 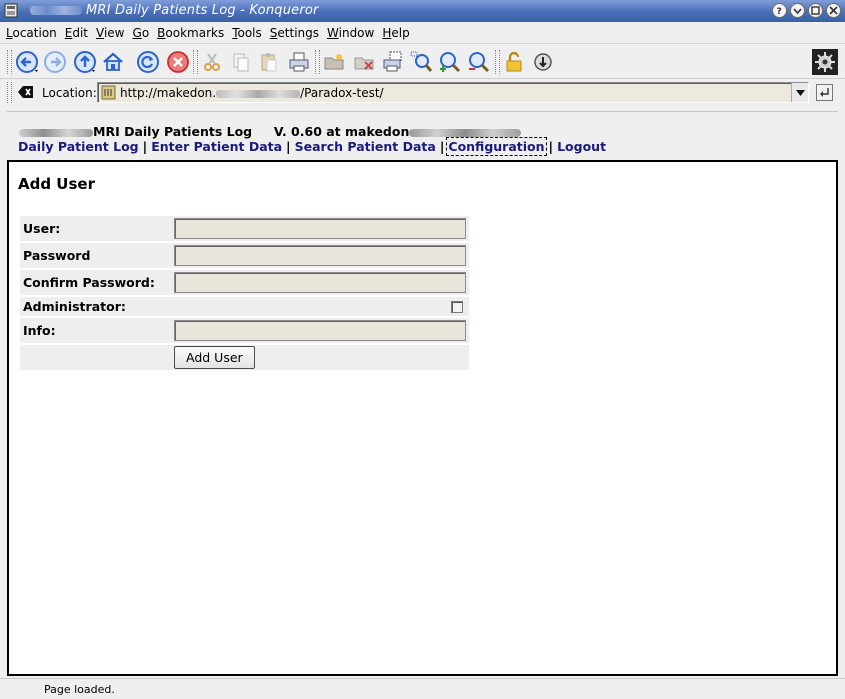 What do you see at coordinates (168, 93) in the screenshot?
I see `url-prefix: http://makedon.` at bounding box center [168, 93].